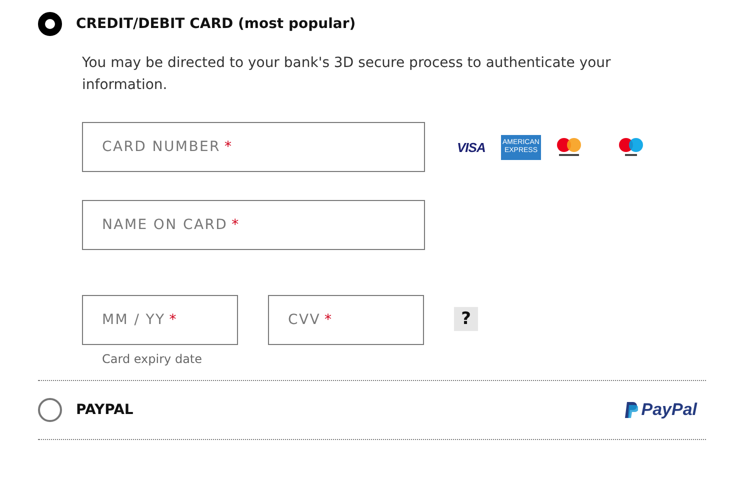  Describe the element at coordinates (347, 74) in the screenshot. I see `info-text: You may be directed to your bank's 3D secure process to authenticate your information.` at that location.